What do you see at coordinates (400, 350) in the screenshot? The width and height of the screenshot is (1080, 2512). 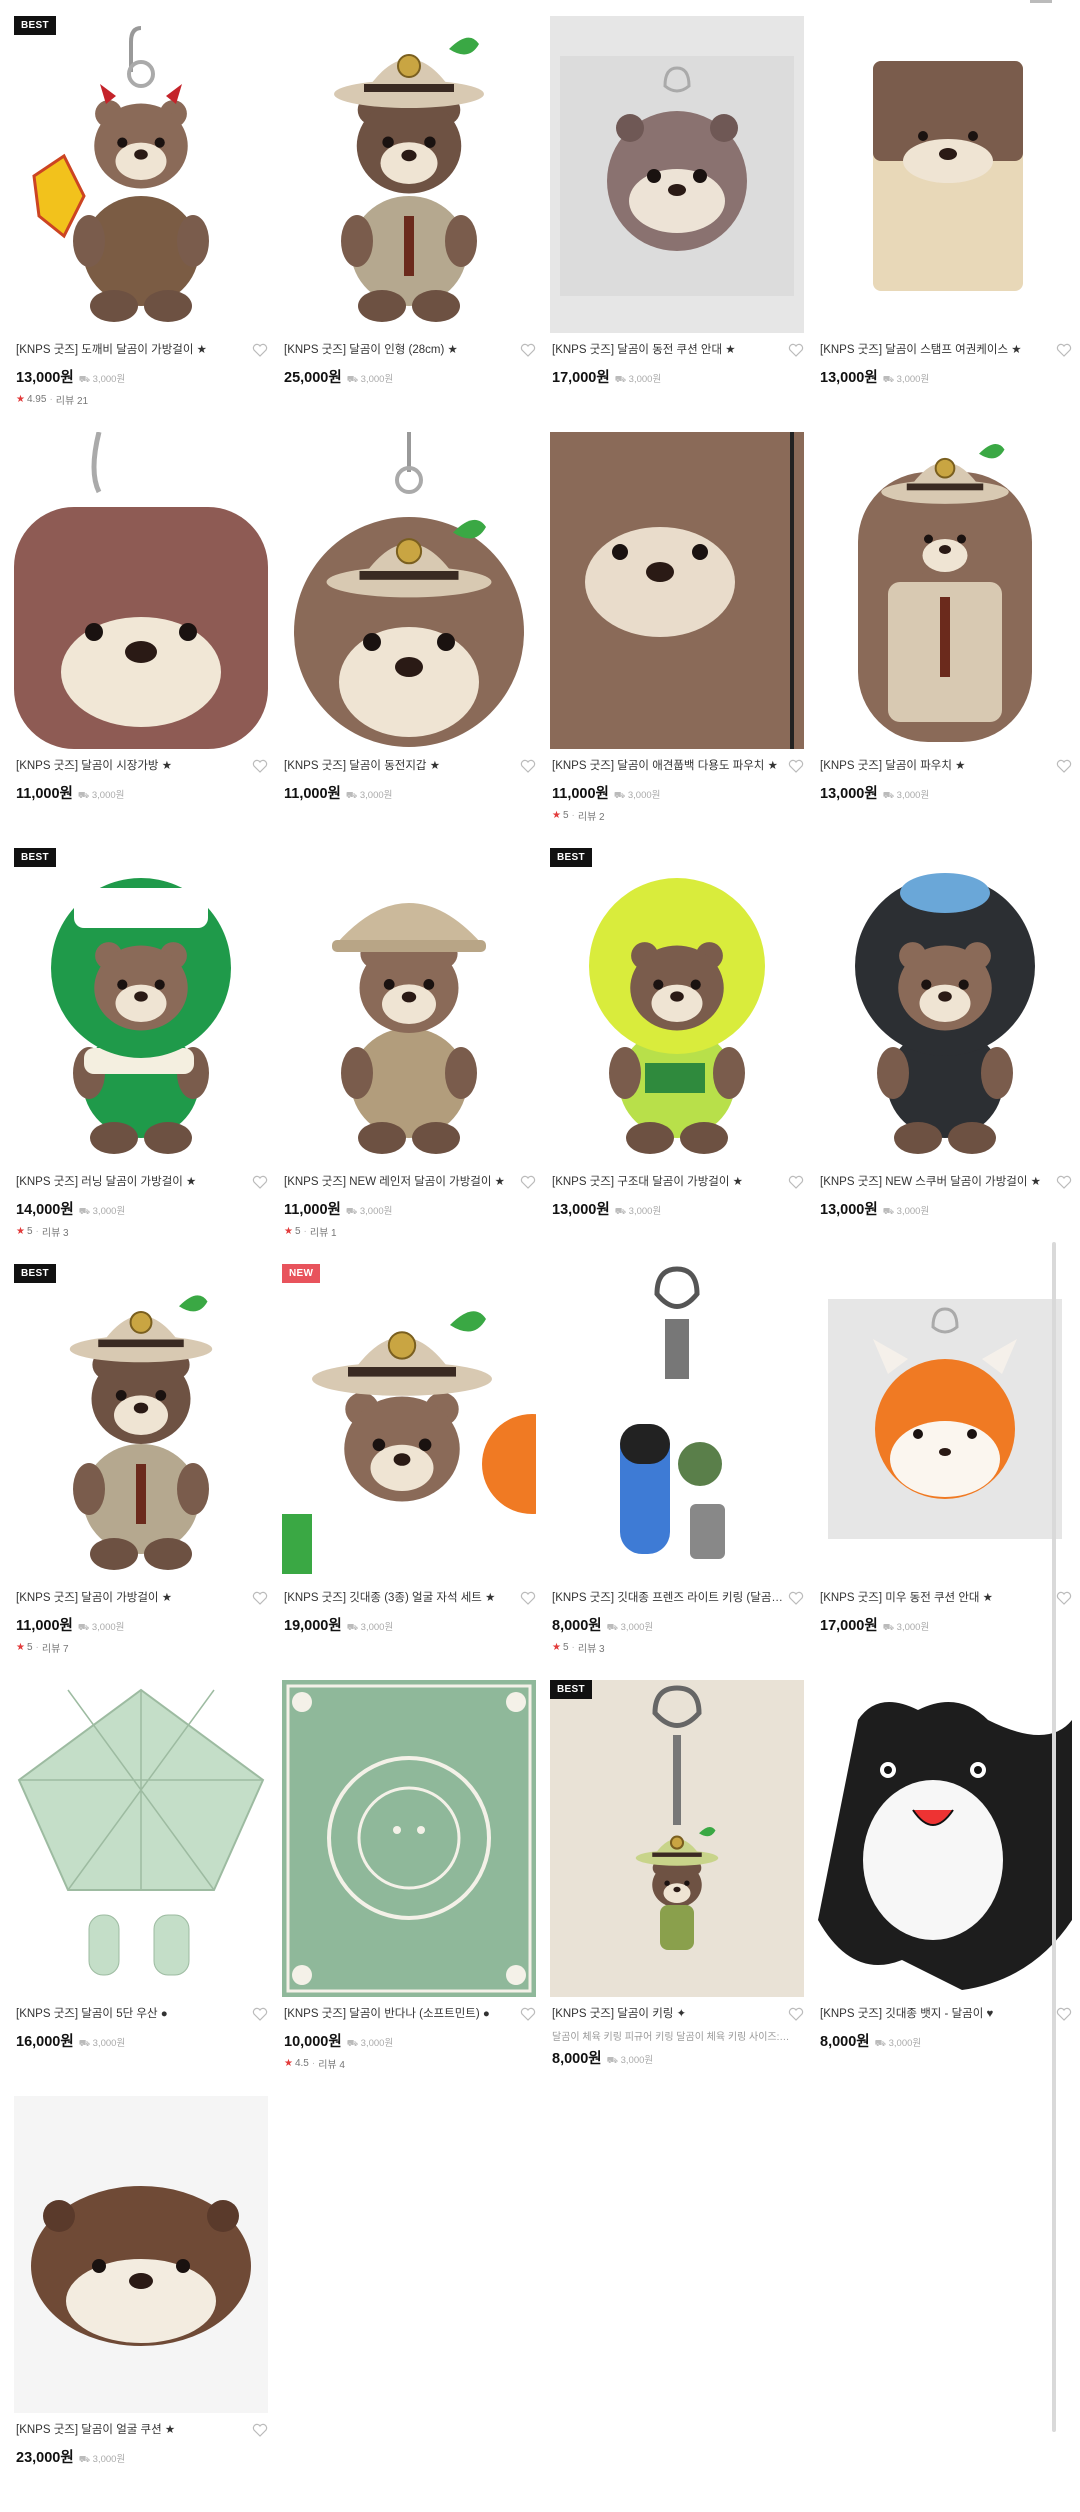 I see `product-name: [KNPS 굿즈] 달곰이 인형 (28cm) ★` at bounding box center [400, 350].